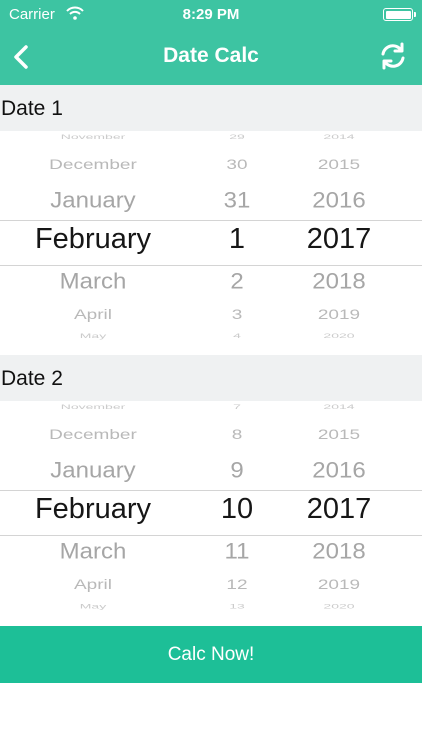  What do you see at coordinates (237, 435) in the screenshot?
I see `picker-option: 8` at bounding box center [237, 435].